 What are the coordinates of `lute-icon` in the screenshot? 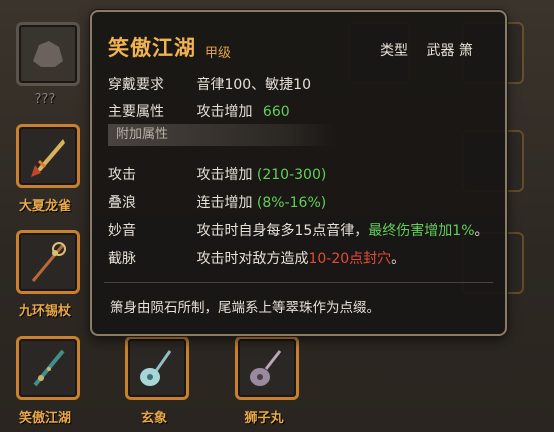 It's located at (266, 368).